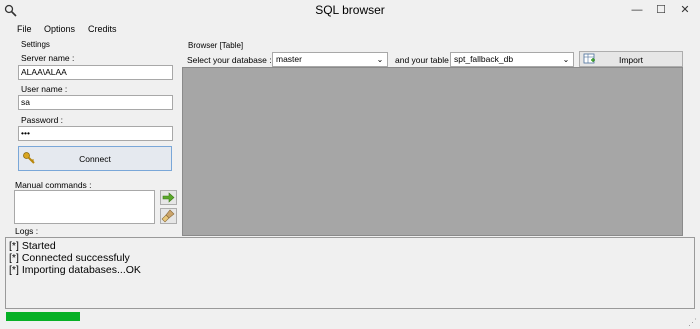 This screenshot has height=329, width=700. Describe the element at coordinates (693, 322) in the screenshot. I see `resize-grip-icon: ⋰` at that location.